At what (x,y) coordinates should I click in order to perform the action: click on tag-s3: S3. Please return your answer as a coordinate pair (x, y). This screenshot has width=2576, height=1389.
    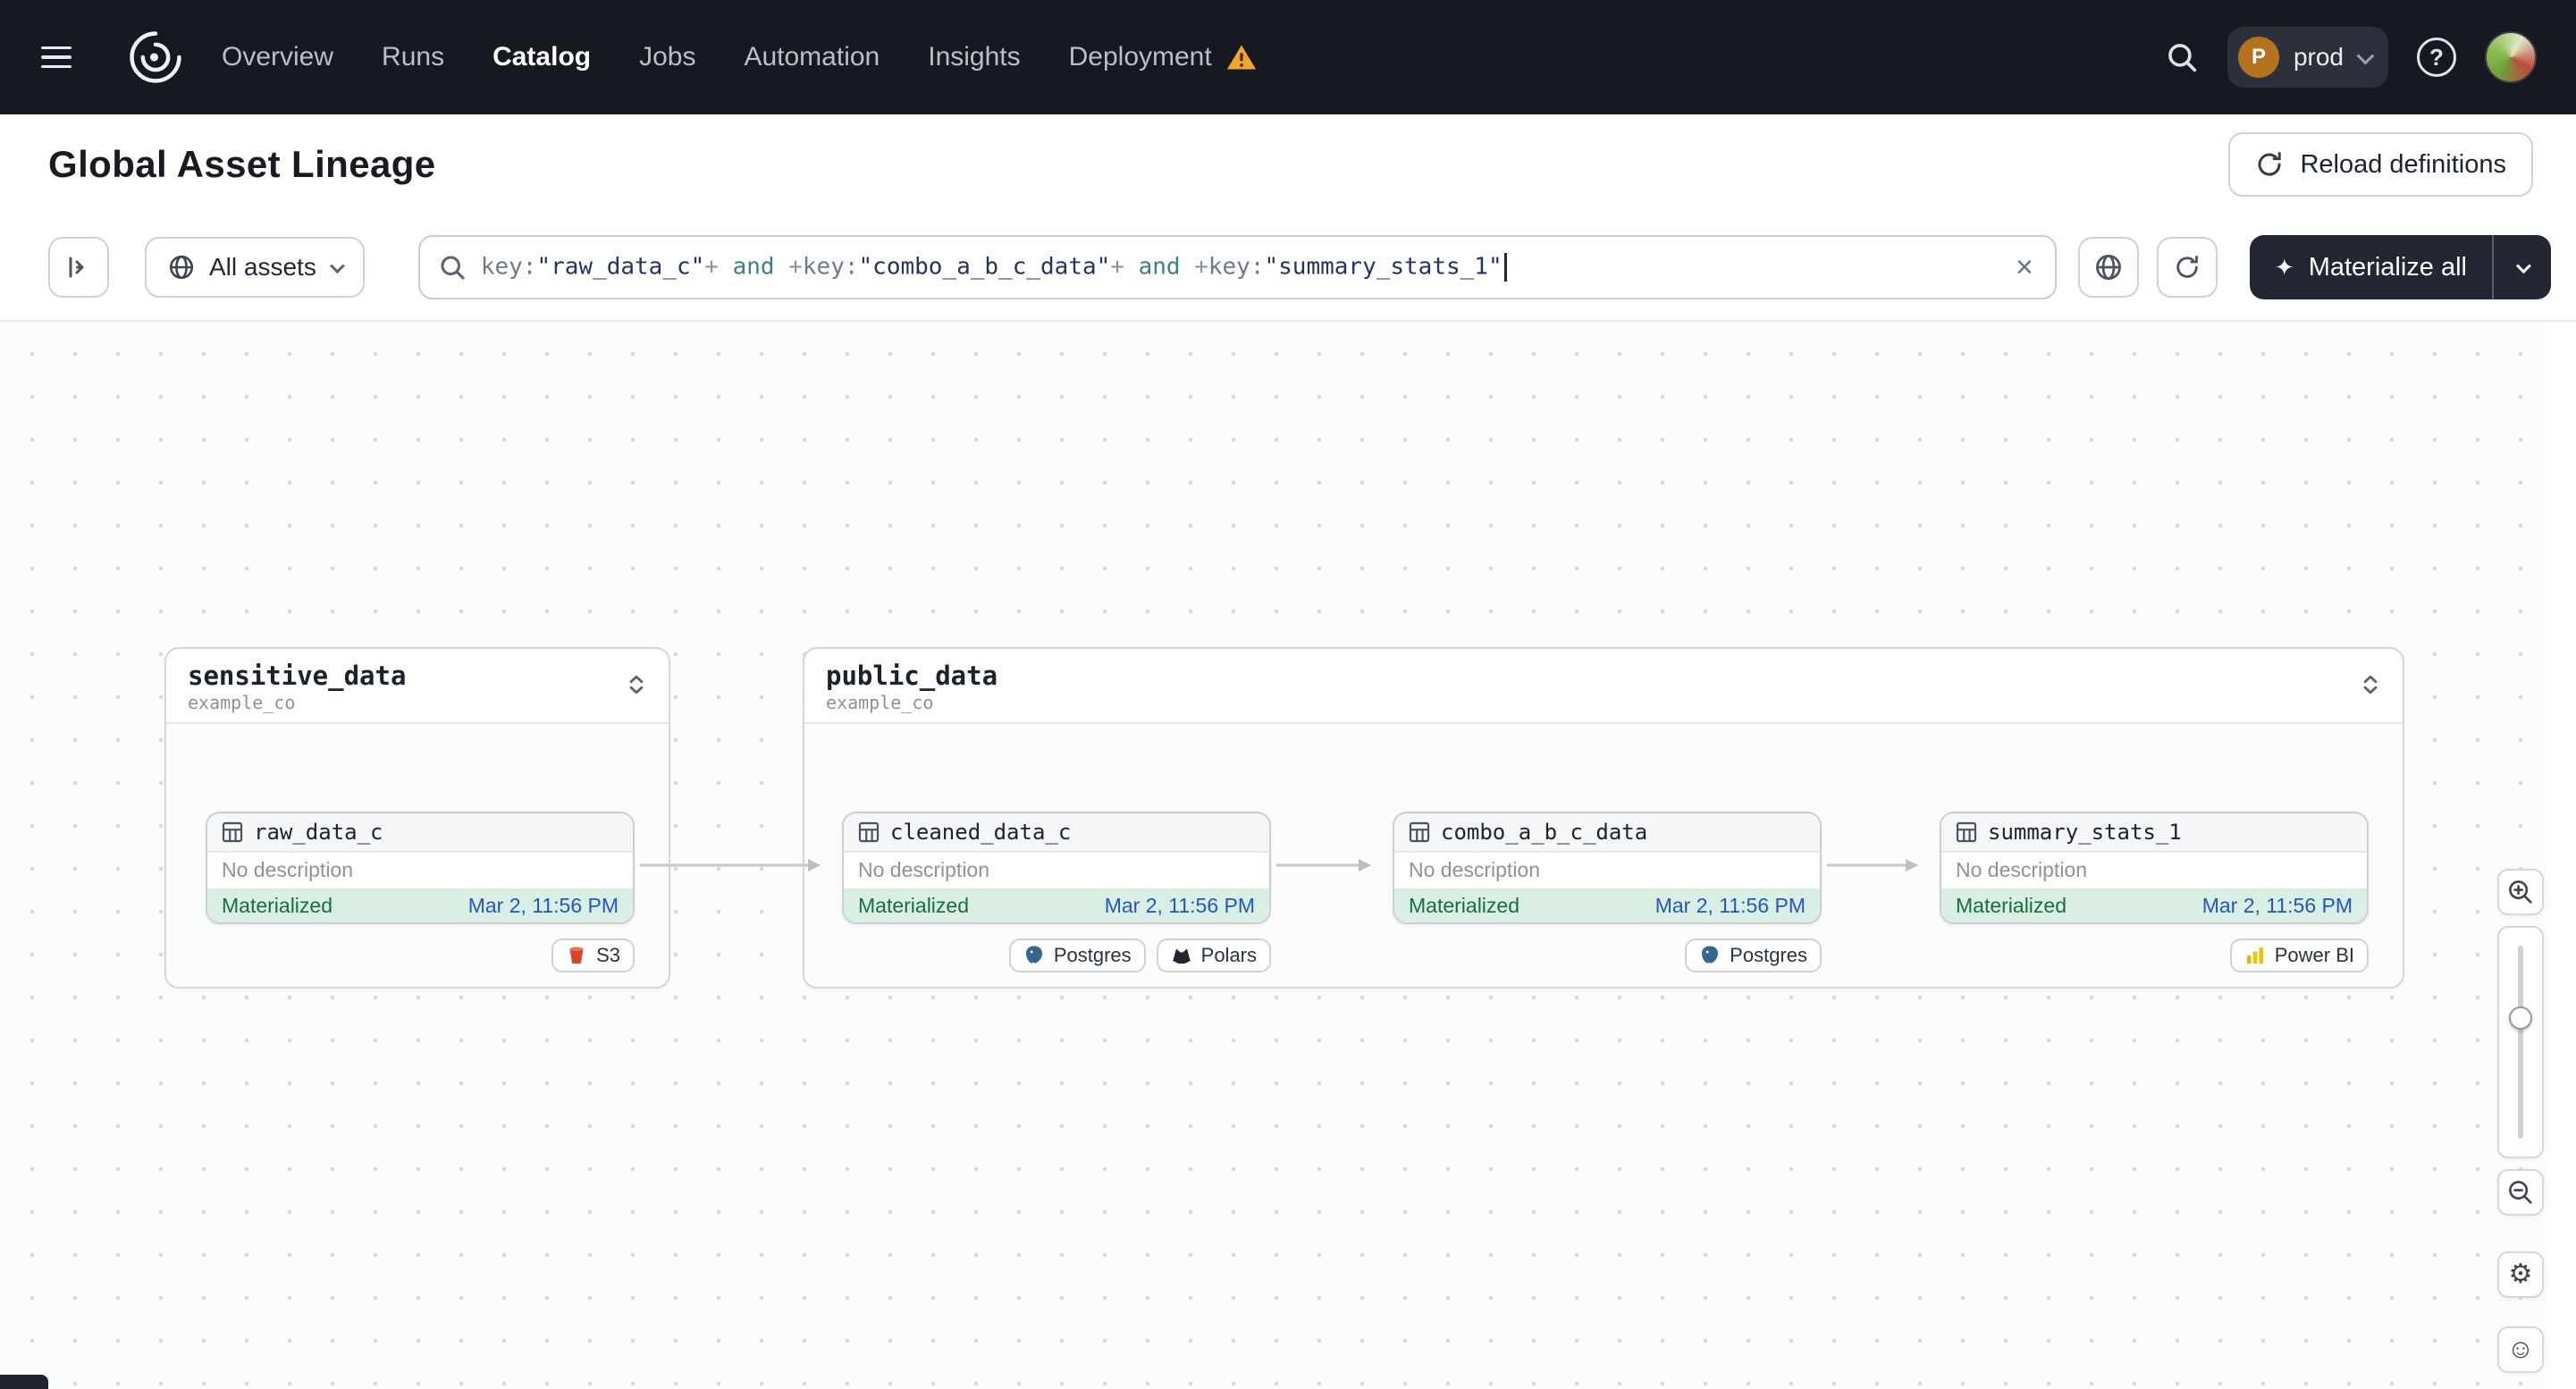
    Looking at the image, I should click on (593, 955).